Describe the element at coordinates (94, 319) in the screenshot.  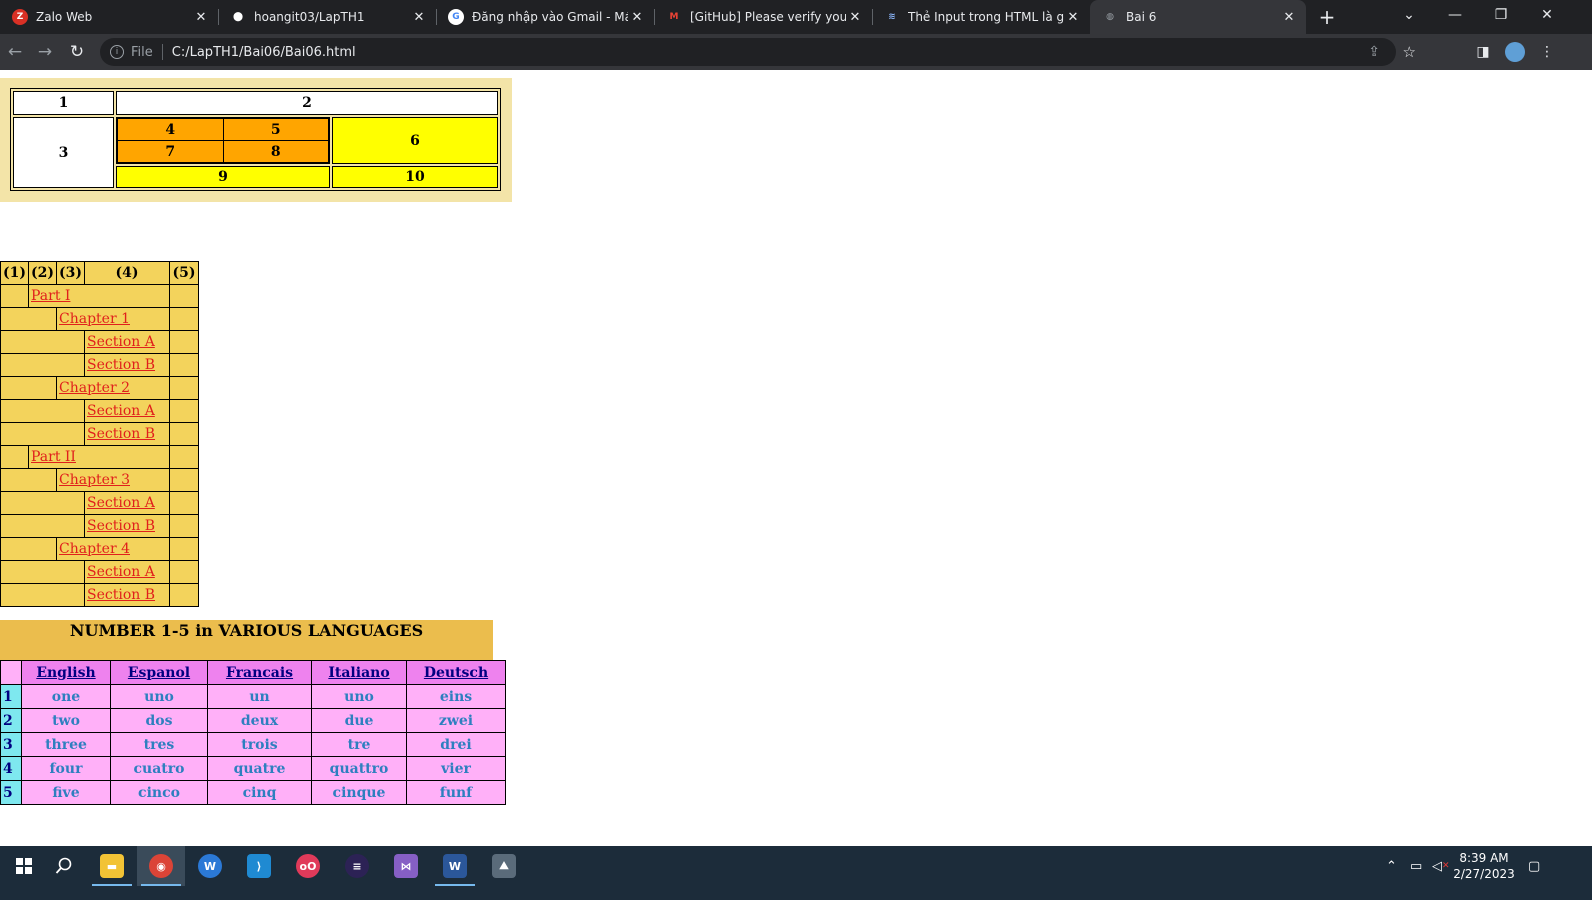
I see `outline-link: Chapter 1` at that location.